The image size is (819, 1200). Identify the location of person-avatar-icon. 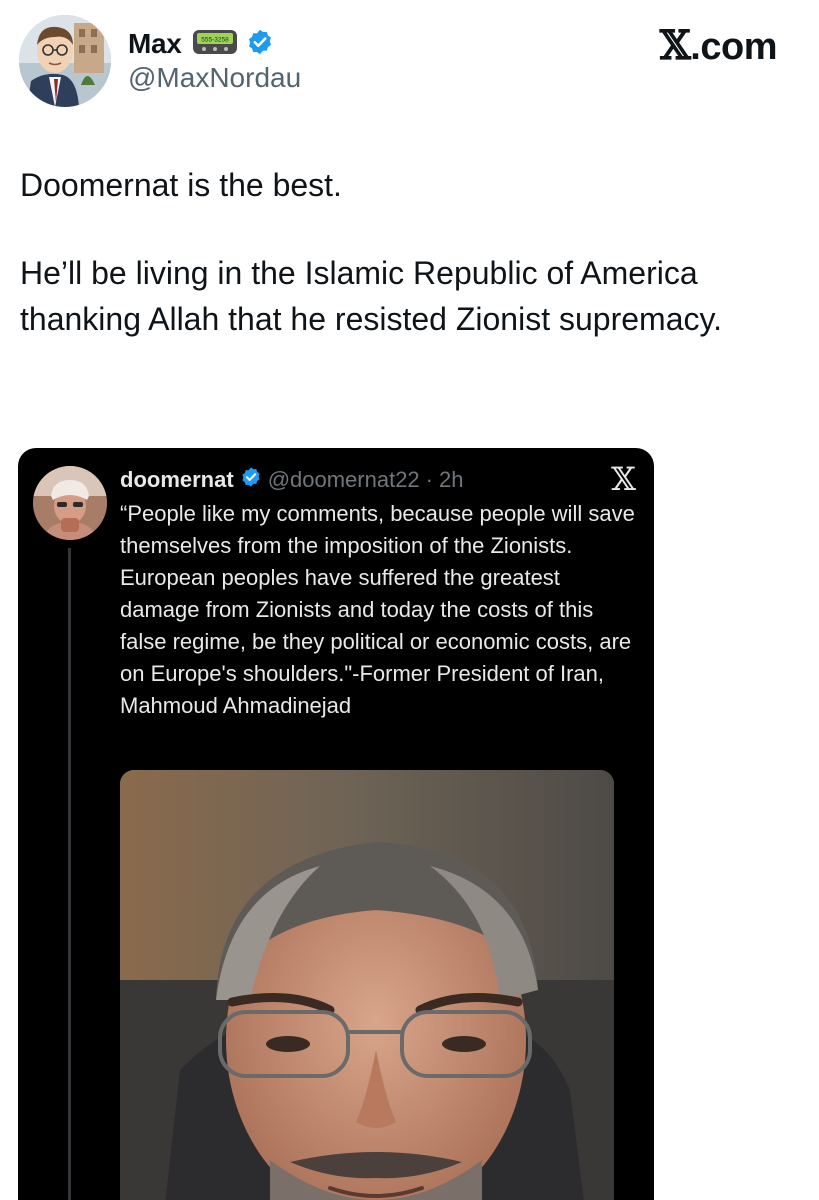
(70, 503).